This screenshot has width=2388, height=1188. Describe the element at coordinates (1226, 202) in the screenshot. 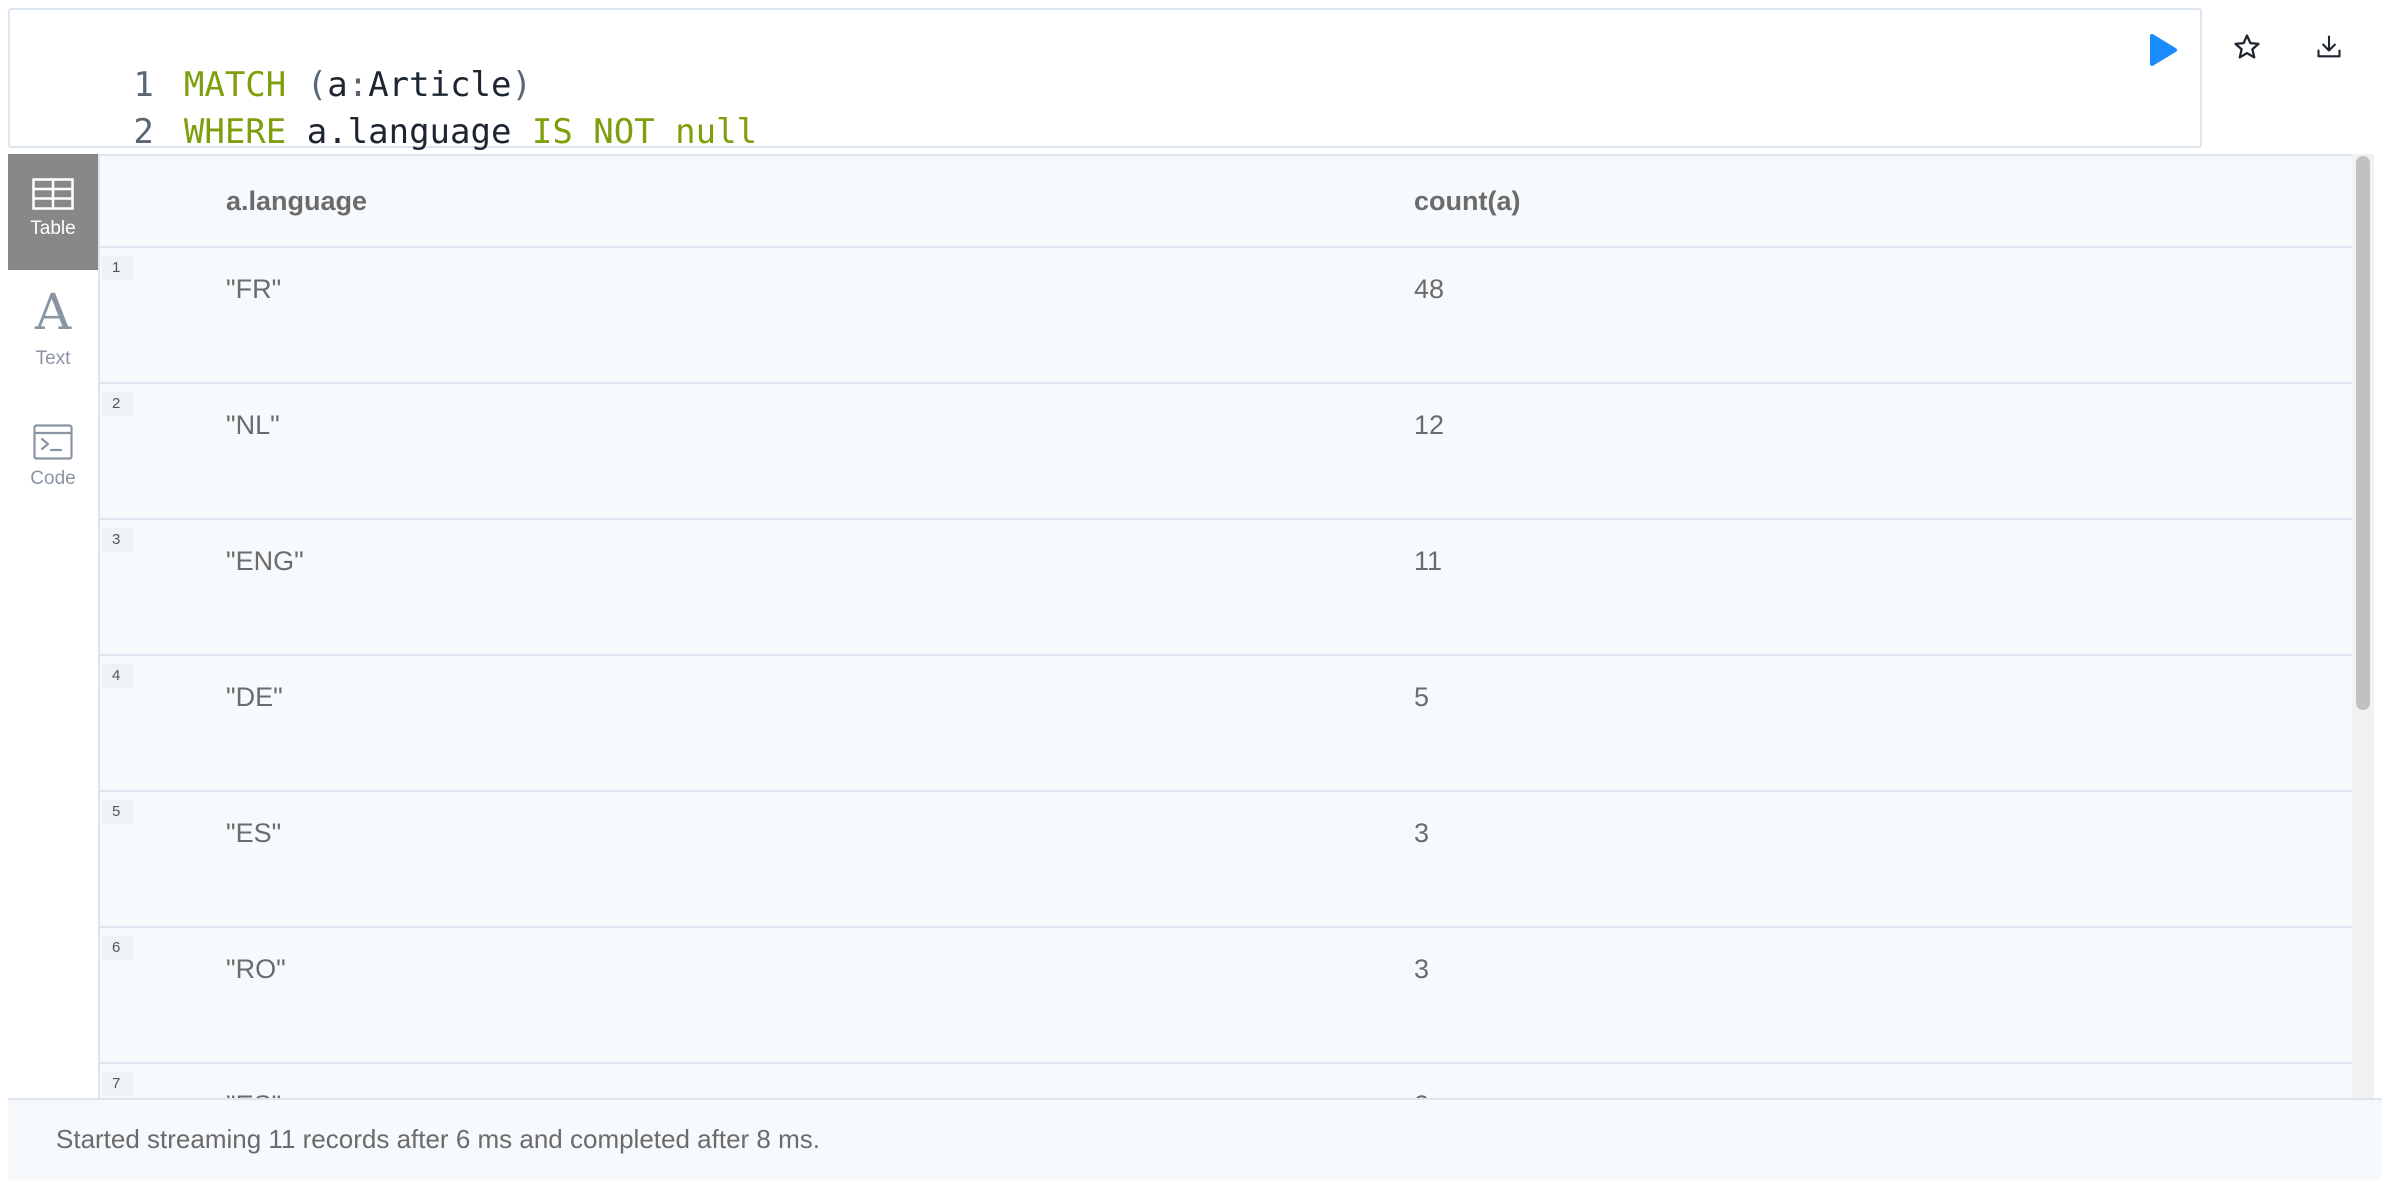

I see `table-header: a.language count(a)` at that location.